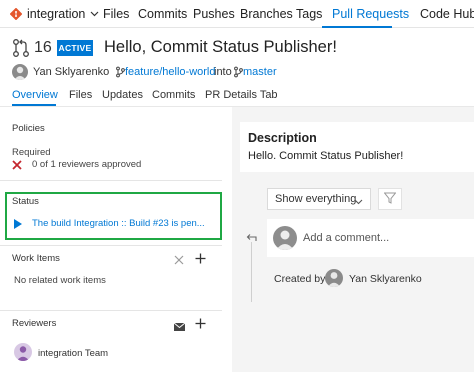 Image resolution: width=474 pixels, height=372 pixels. Describe the element at coordinates (179, 325) in the screenshot. I see `mail-icon` at that location.